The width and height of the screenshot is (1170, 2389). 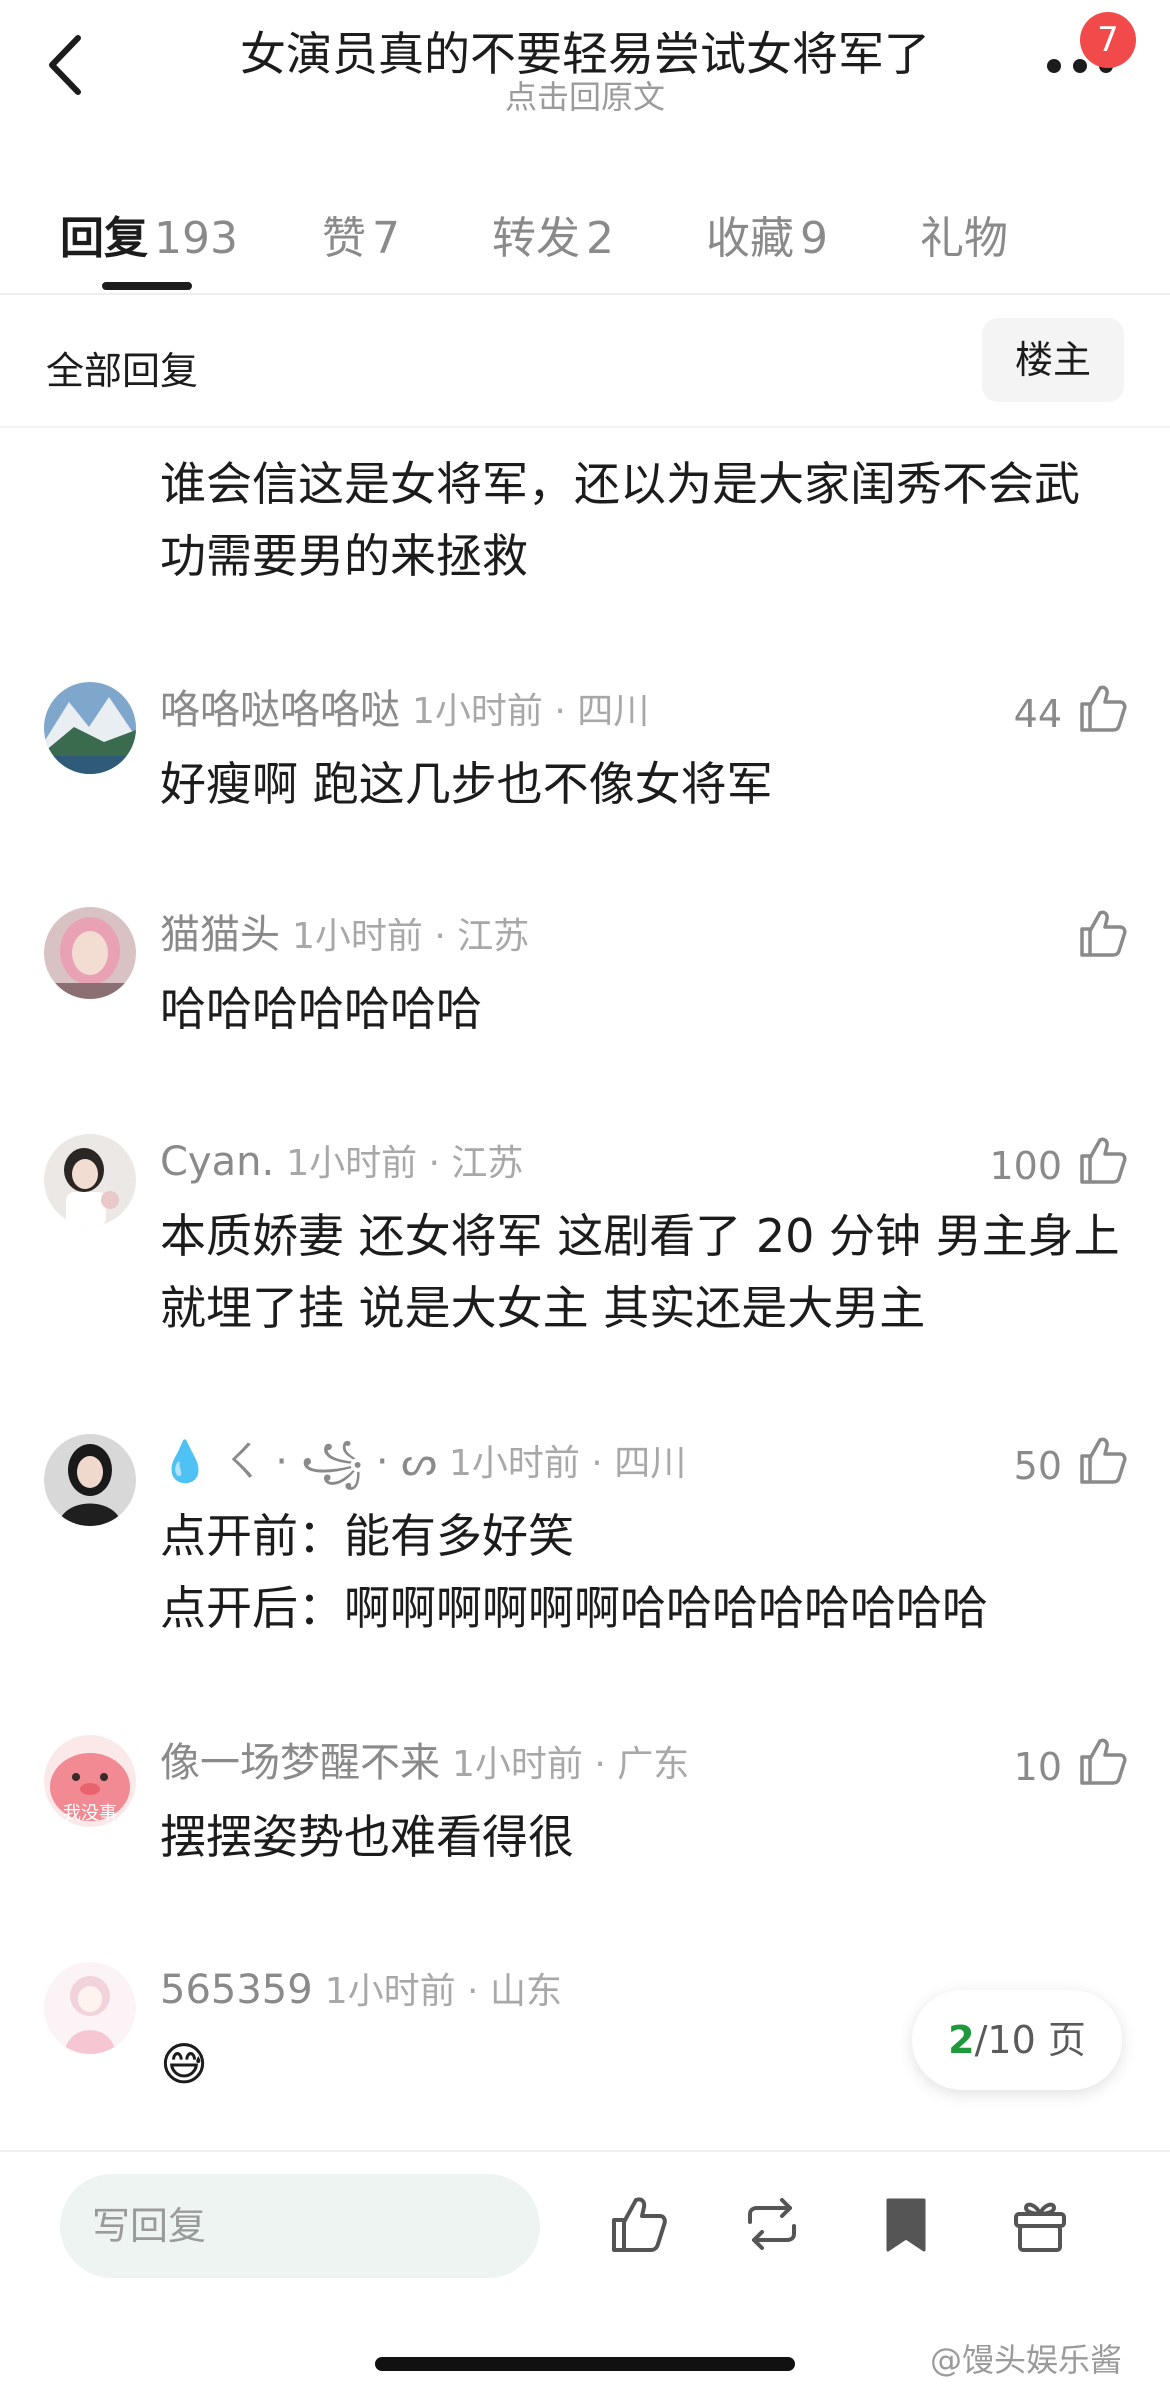 What do you see at coordinates (321, 1009) in the screenshot?
I see `comment-text: 哈哈哈哈哈哈哈` at bounding box center [321, 1009].